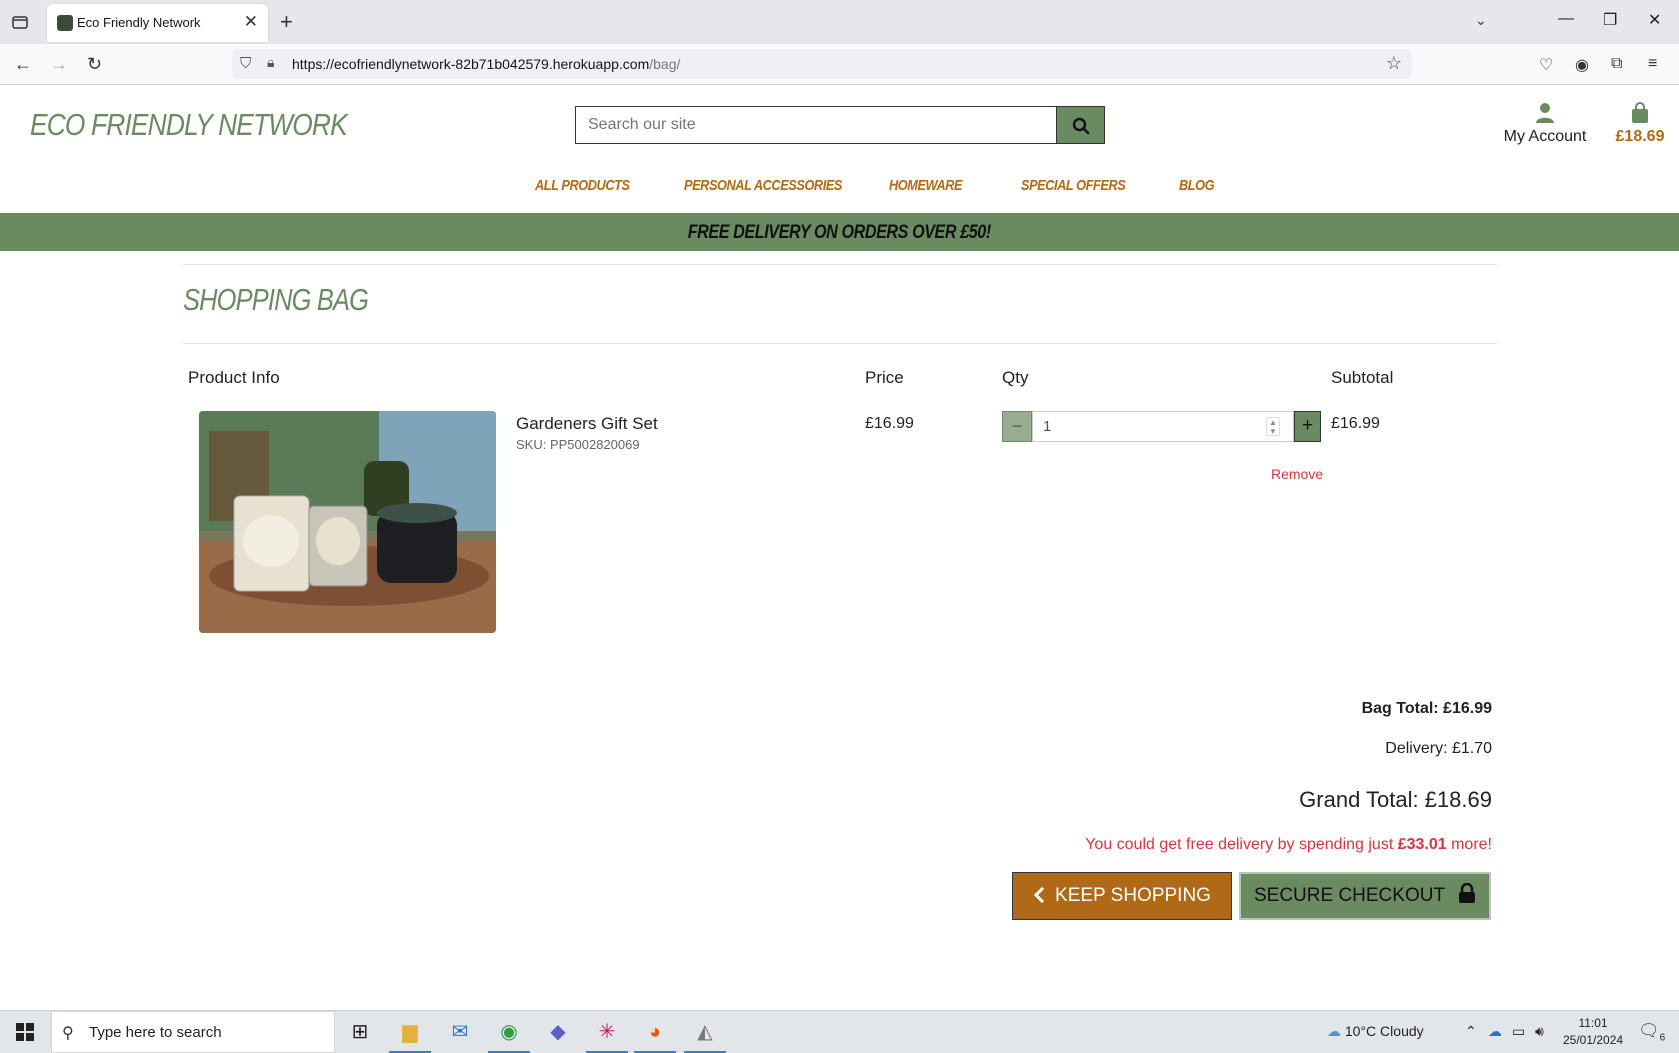 This screenshot has width=1679, height=1053. Describe the element at coordinates (705, 1035) in the screenshot. I see `gimp-icon: ◭` at that location.